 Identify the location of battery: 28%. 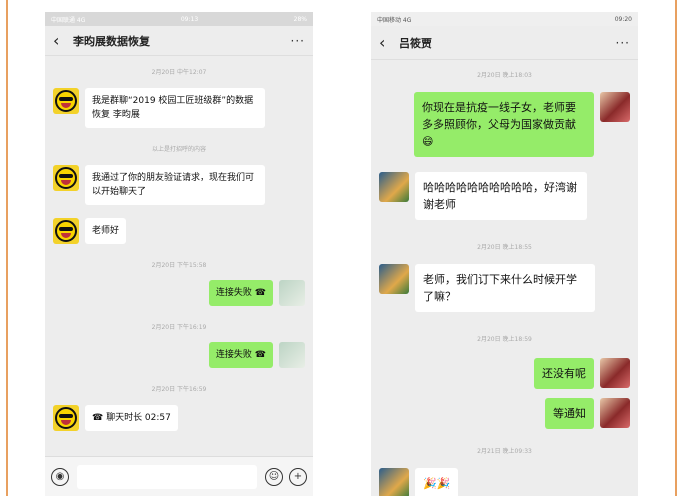
(300, 19).